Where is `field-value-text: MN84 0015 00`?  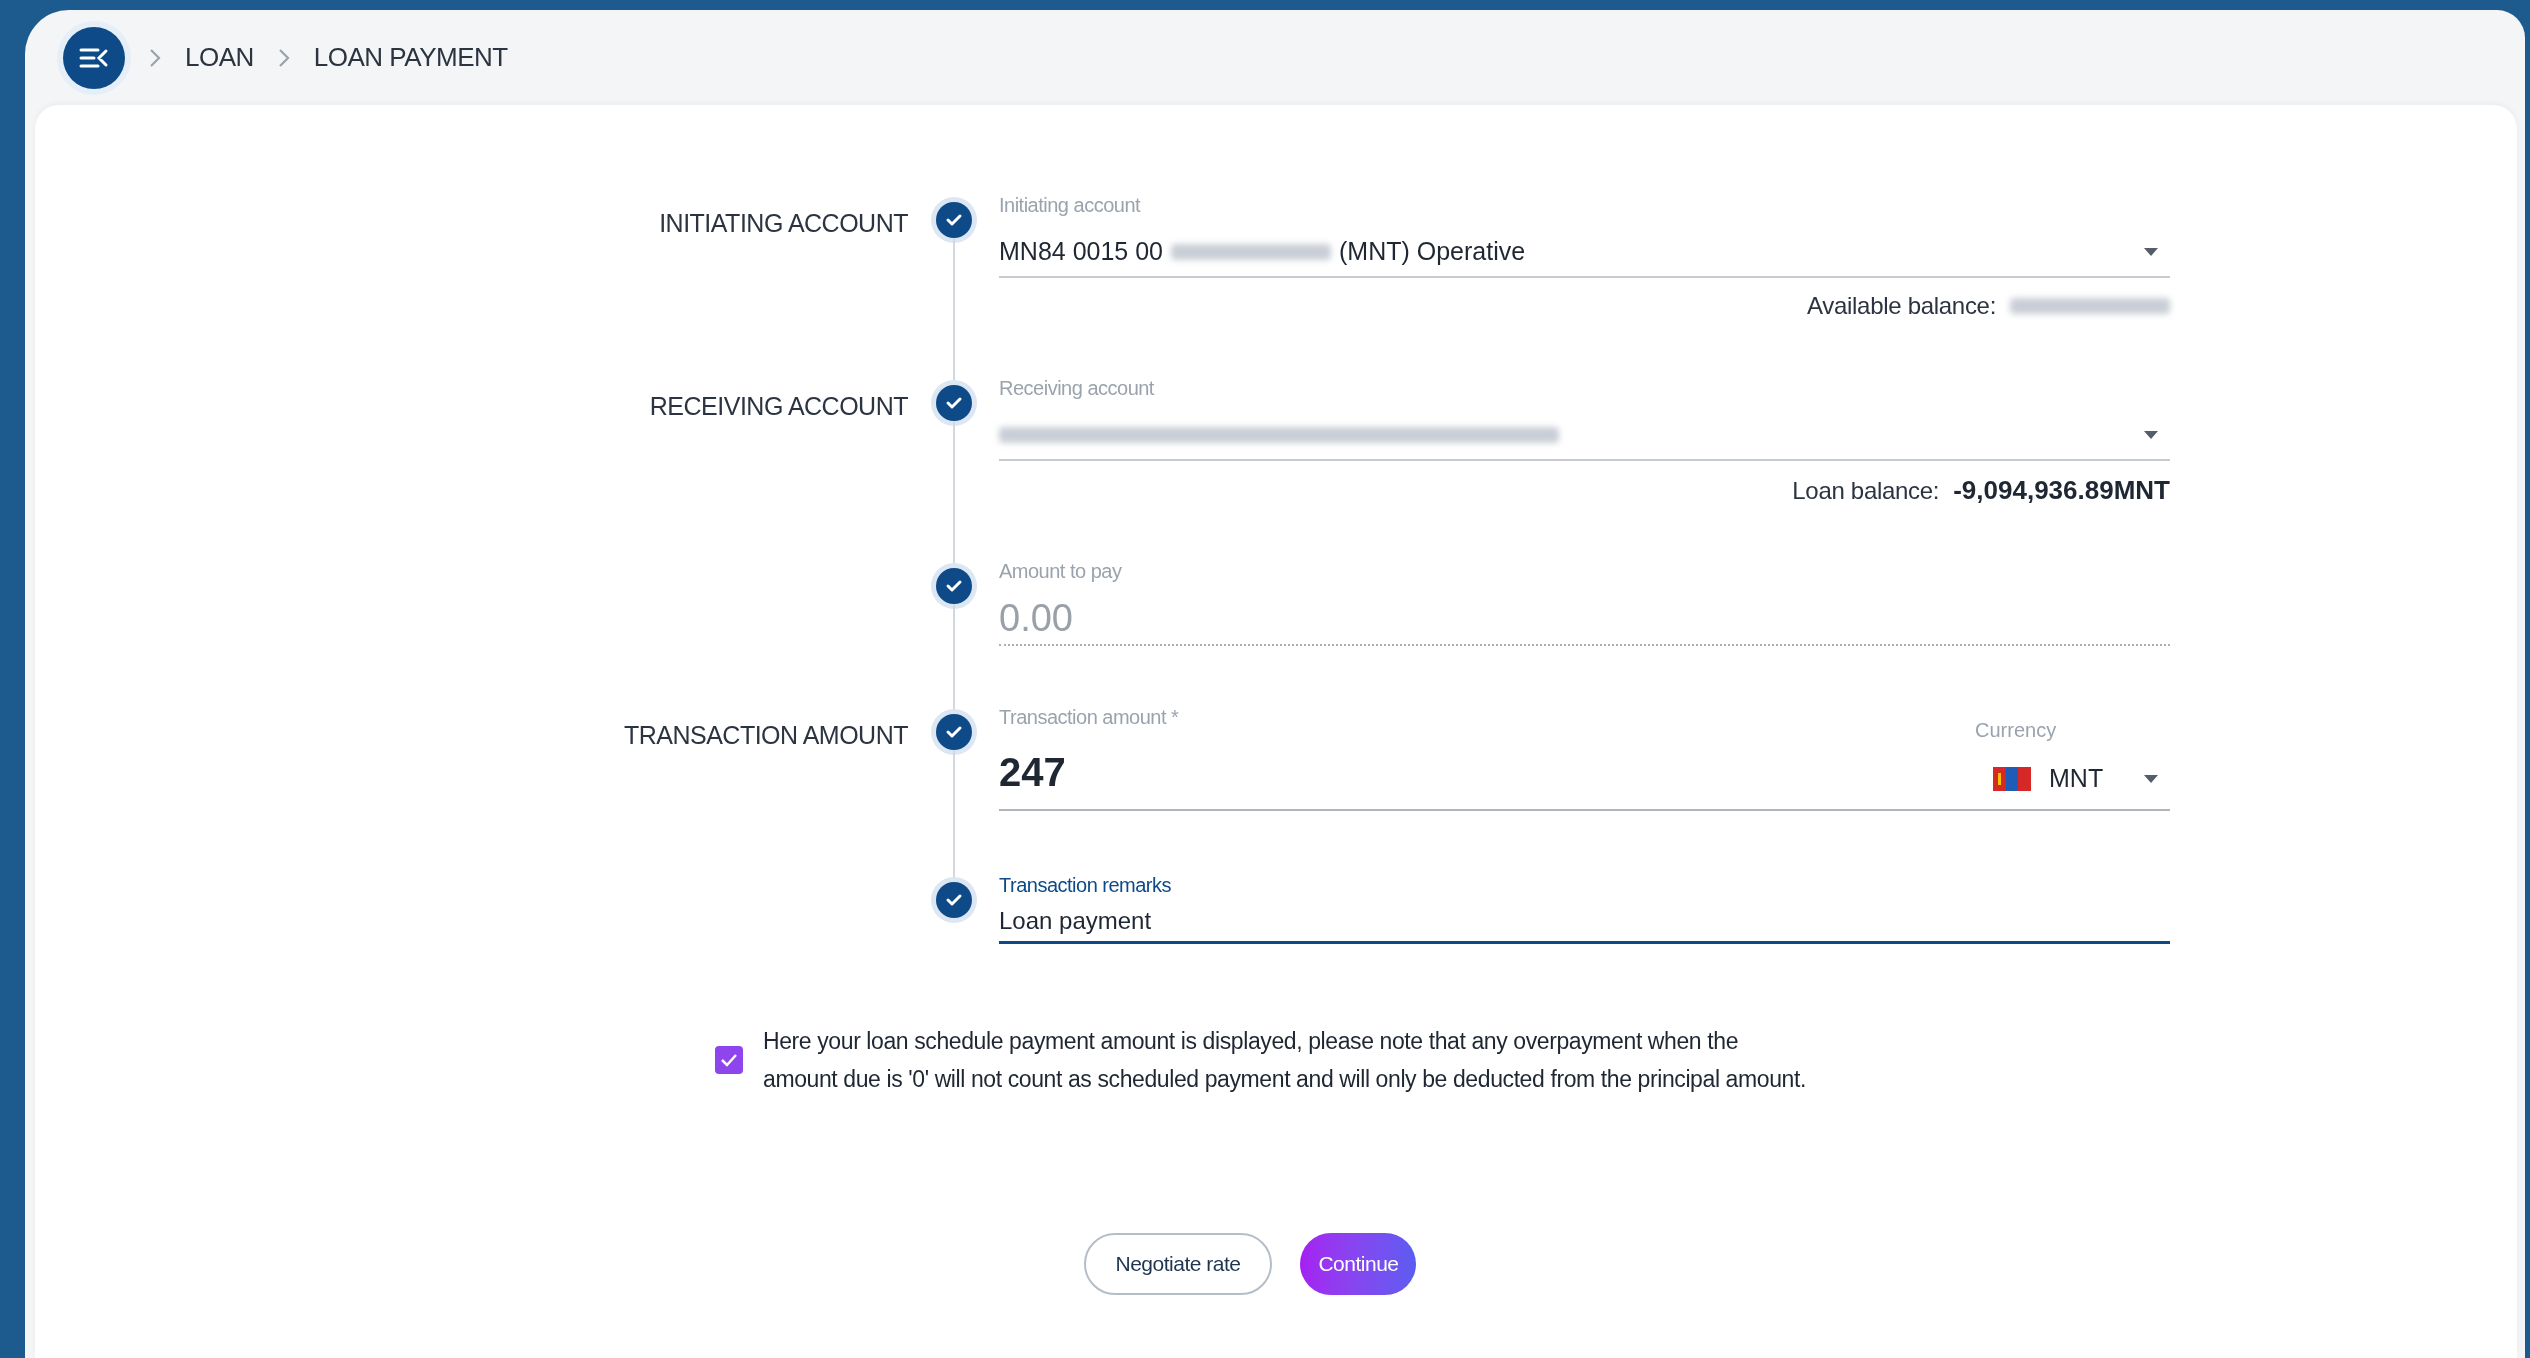
field-value-text: MN84 0015 00 is located at coordinates (1081, 252).